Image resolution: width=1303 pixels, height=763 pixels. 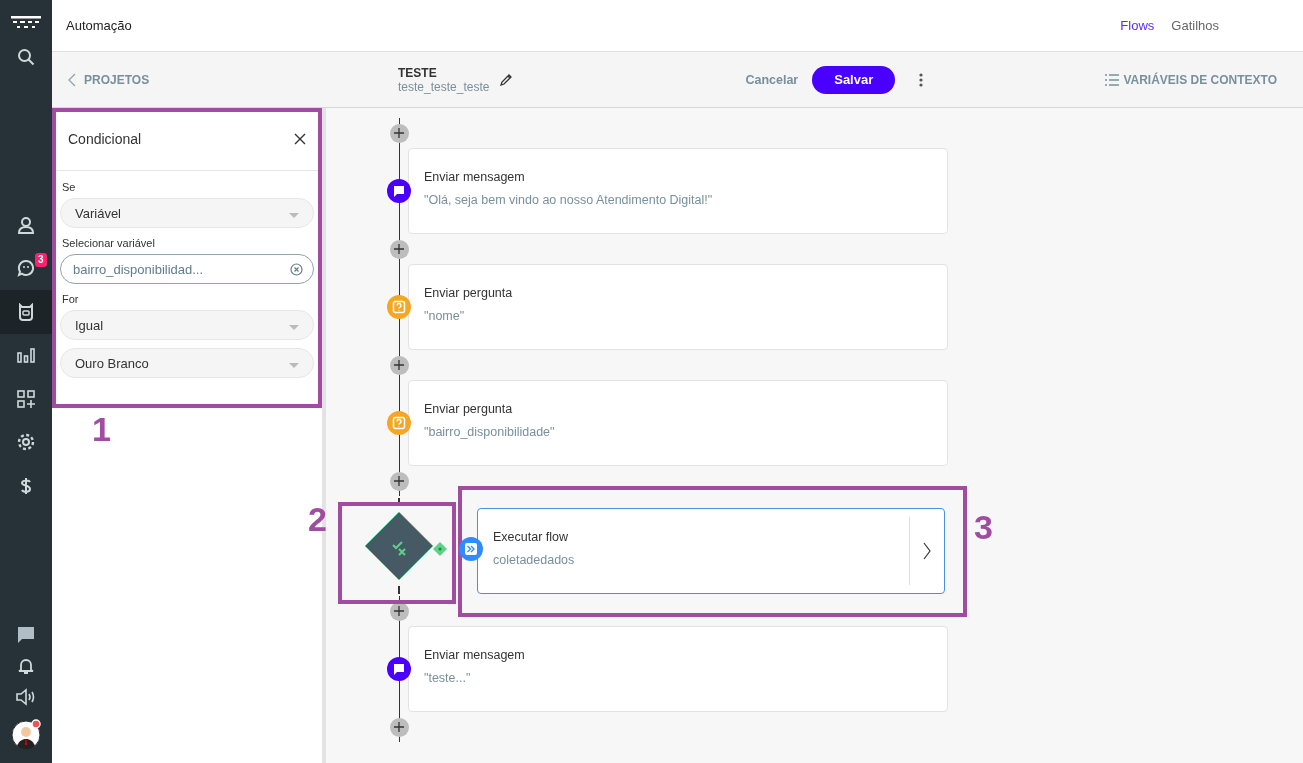 What do you see at coordinates (448, 678) in the screenshot?
I see `step-detail: "teste..."` at bounding box center [448, 678].